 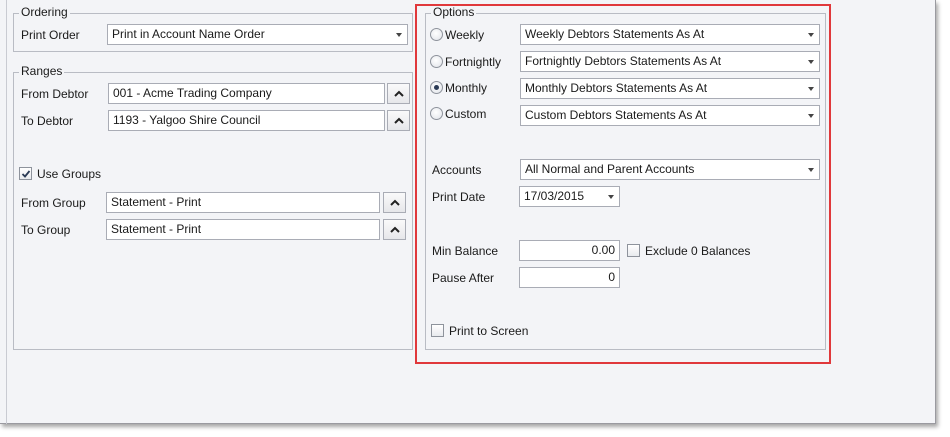 I want to click on panel-divider, so click(x=6, y=212).